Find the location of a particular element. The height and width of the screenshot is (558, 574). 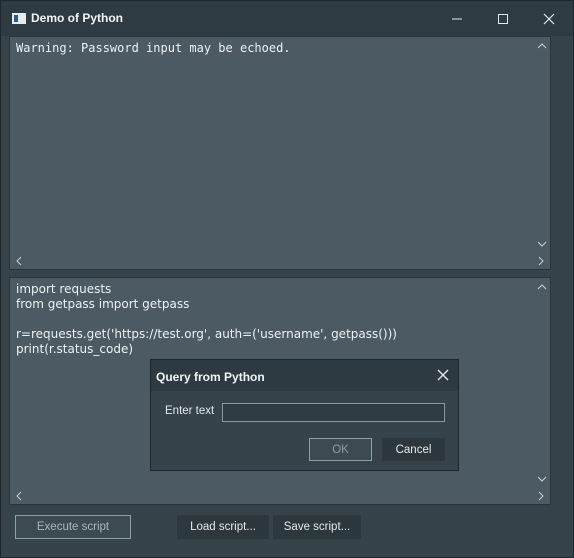

app-window-icon is located at coordinates (19, 18).